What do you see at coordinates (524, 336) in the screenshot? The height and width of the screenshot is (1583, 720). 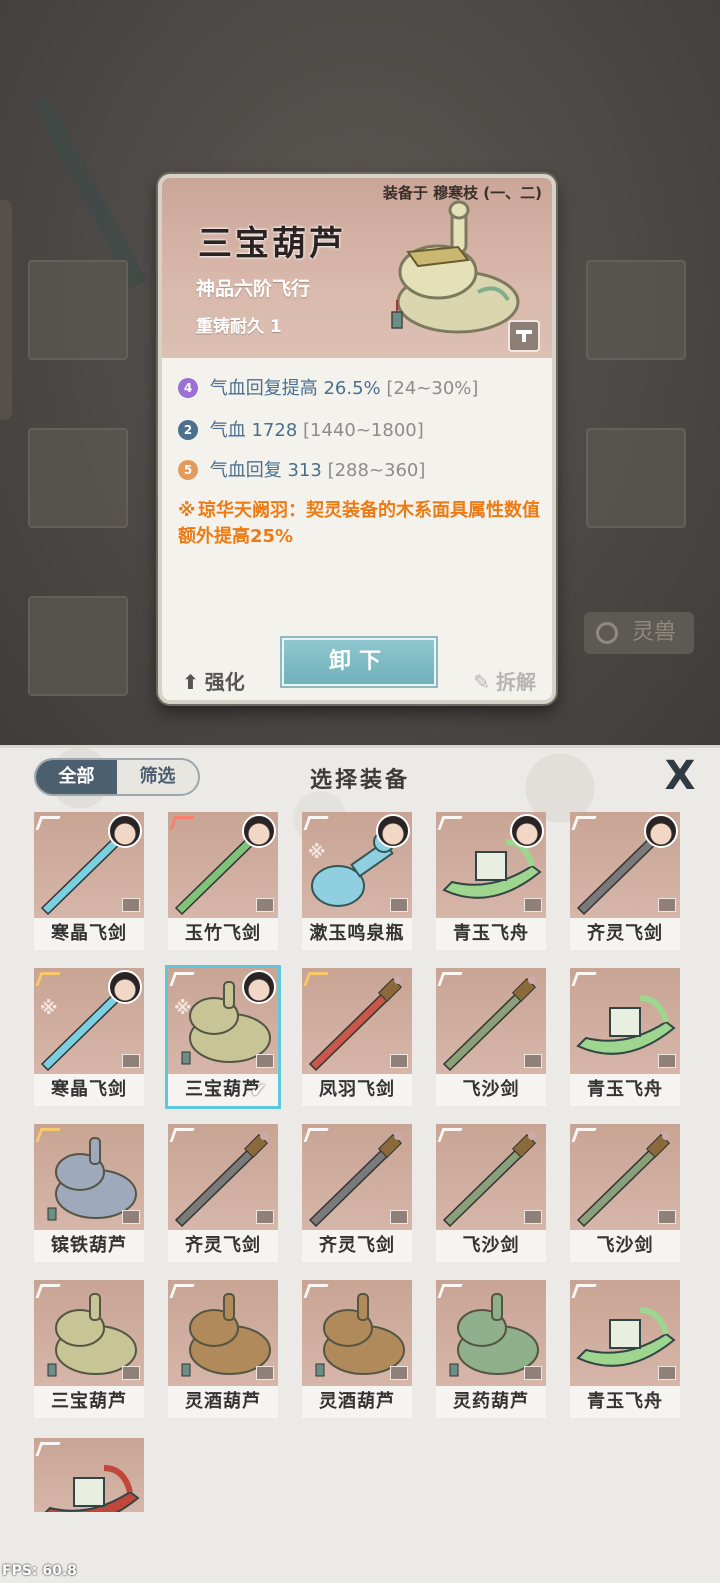 I see `lock-button` at bounding box center [524, 336].